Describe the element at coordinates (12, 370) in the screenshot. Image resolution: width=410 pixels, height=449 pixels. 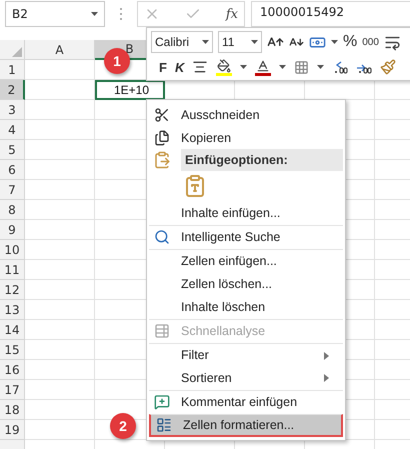
I see `row-header: 16` at that location.